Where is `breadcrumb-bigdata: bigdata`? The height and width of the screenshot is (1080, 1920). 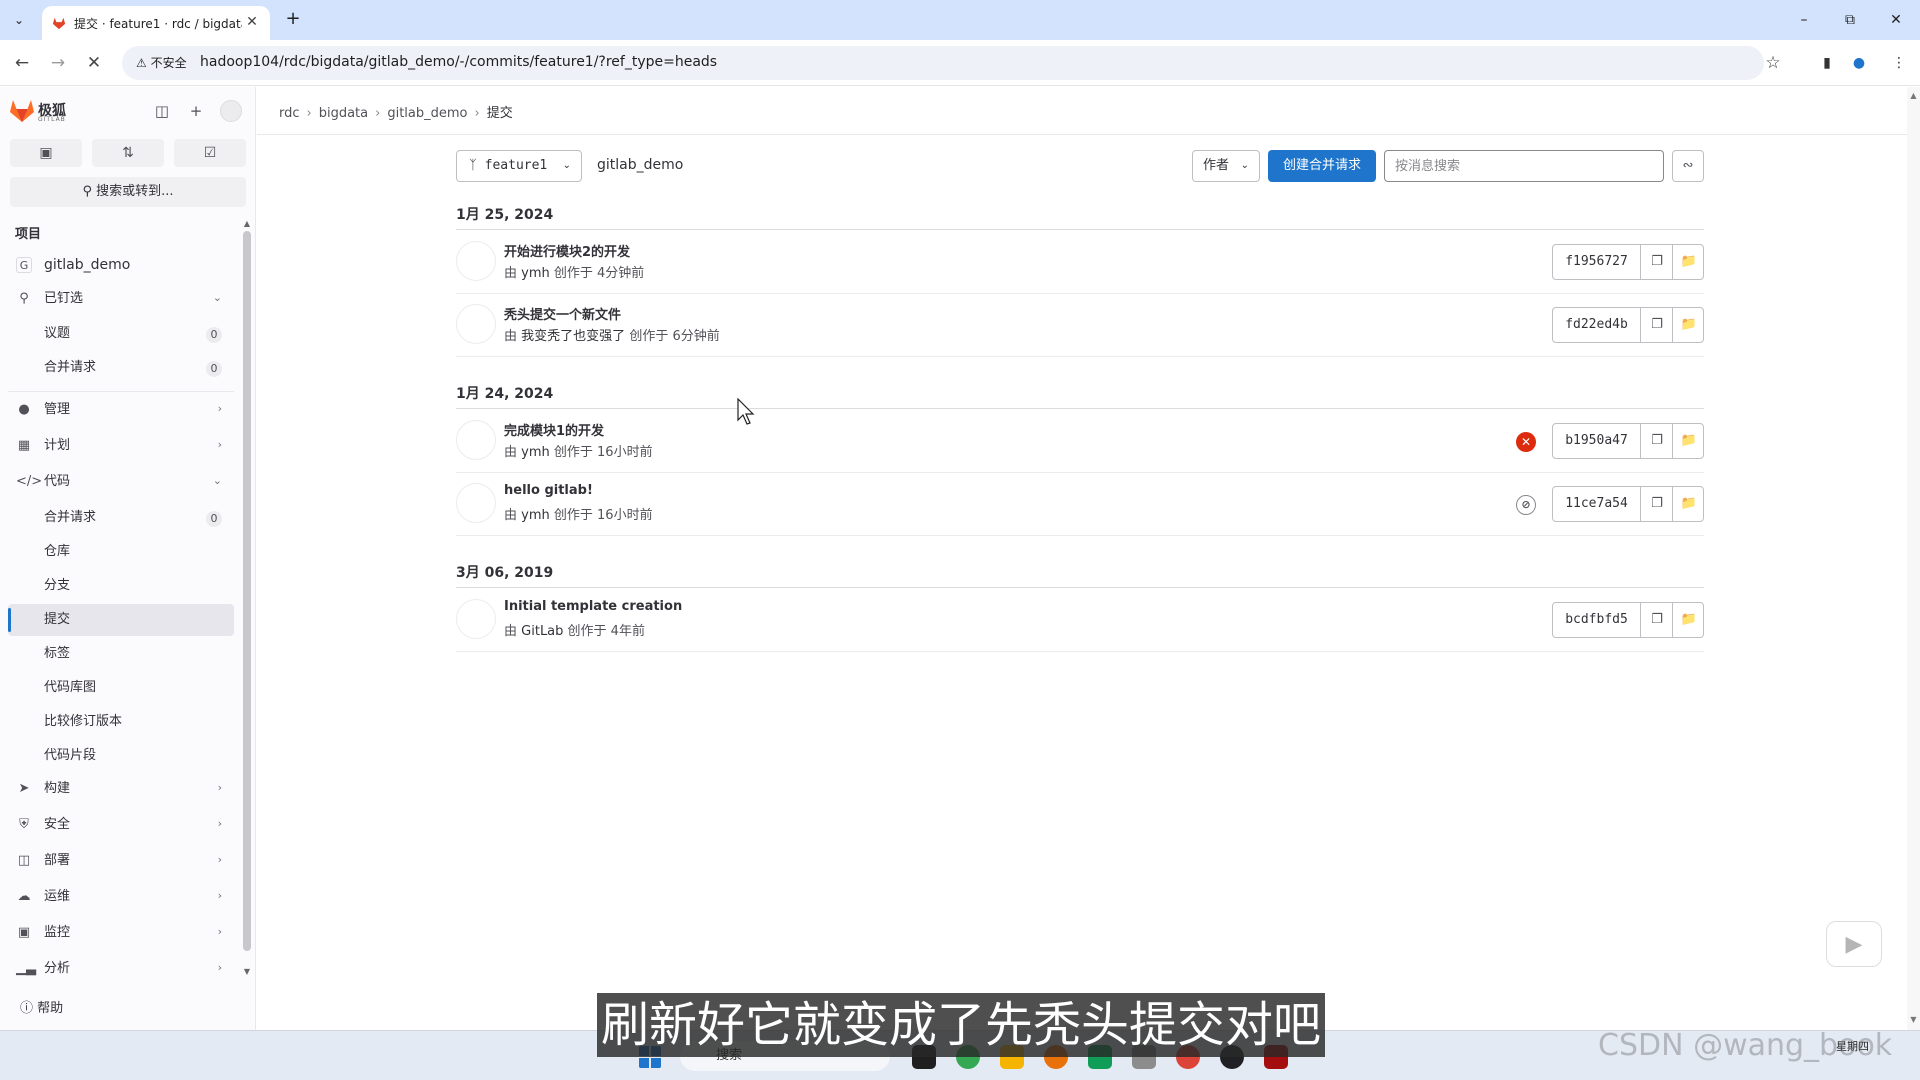
breadcrumb-bigdata: bigdata is located at coordinates (343, 113).